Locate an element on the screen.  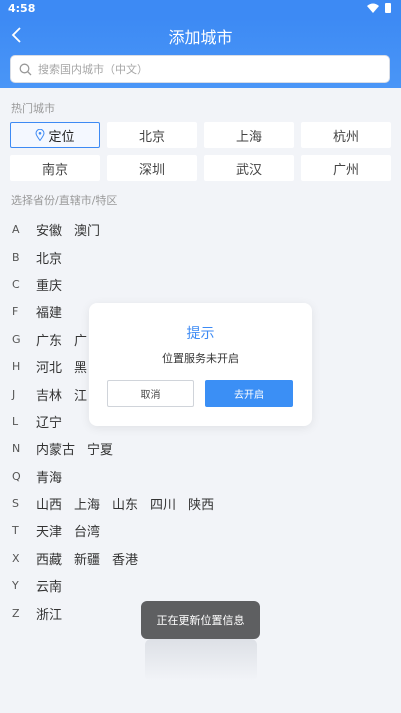
index-letter: F is located at coordinates (15, 312).